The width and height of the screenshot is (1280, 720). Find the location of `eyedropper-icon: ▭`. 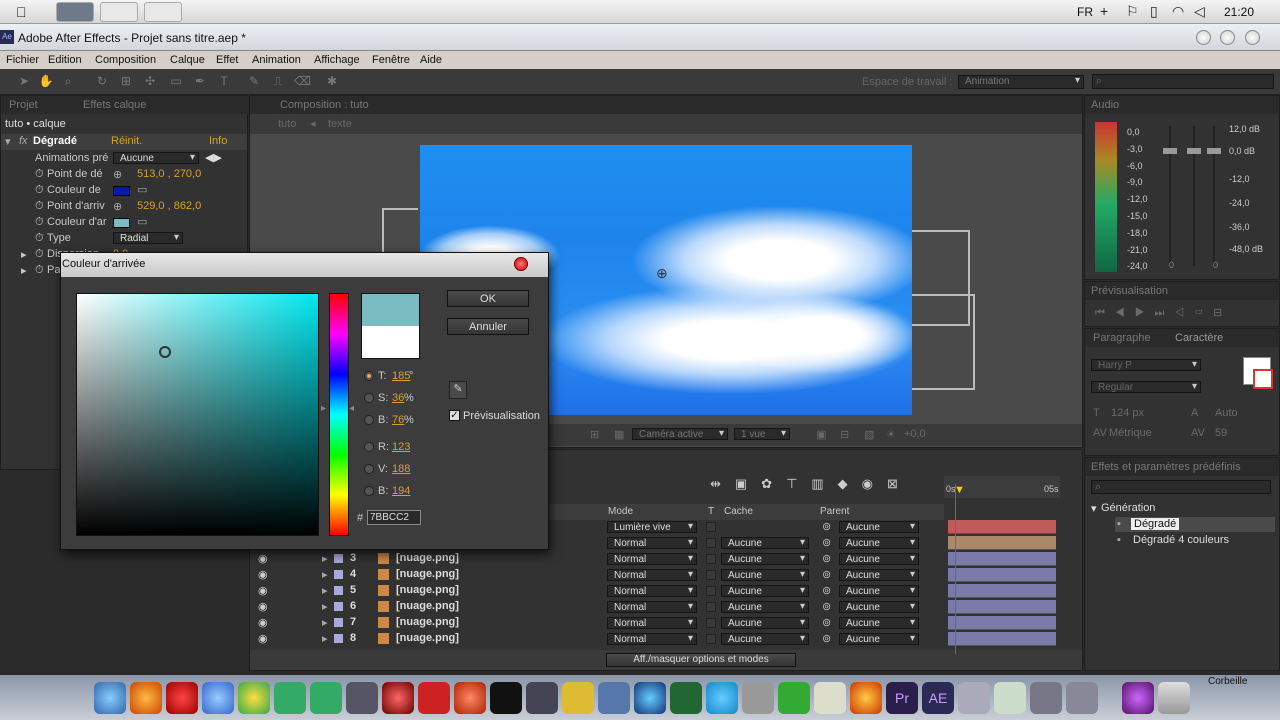

eyedropper-icon: ▭ is located at coordinates (142, 189).